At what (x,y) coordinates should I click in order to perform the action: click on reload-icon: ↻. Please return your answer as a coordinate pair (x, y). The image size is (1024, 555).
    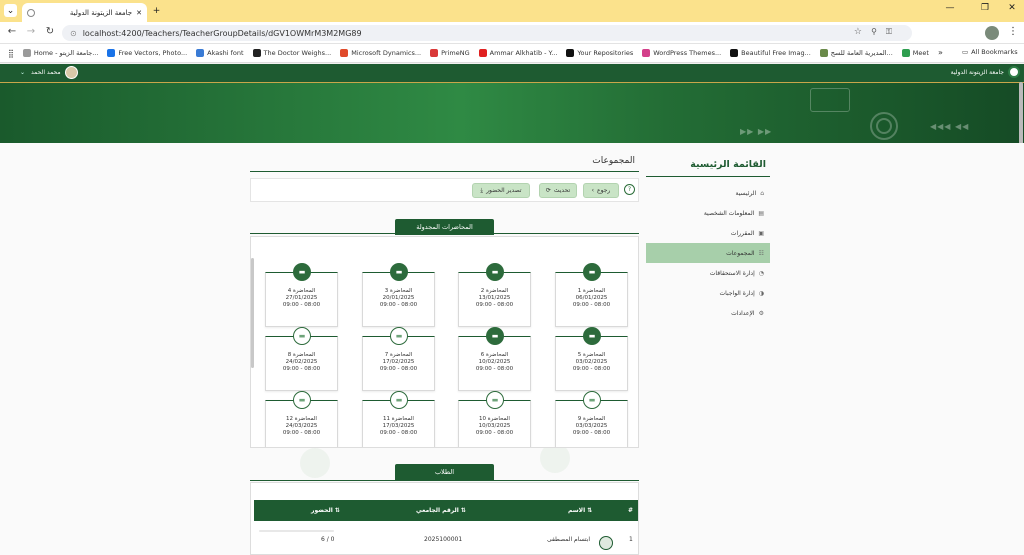
    Looking at the image, I should click on (50, 31).